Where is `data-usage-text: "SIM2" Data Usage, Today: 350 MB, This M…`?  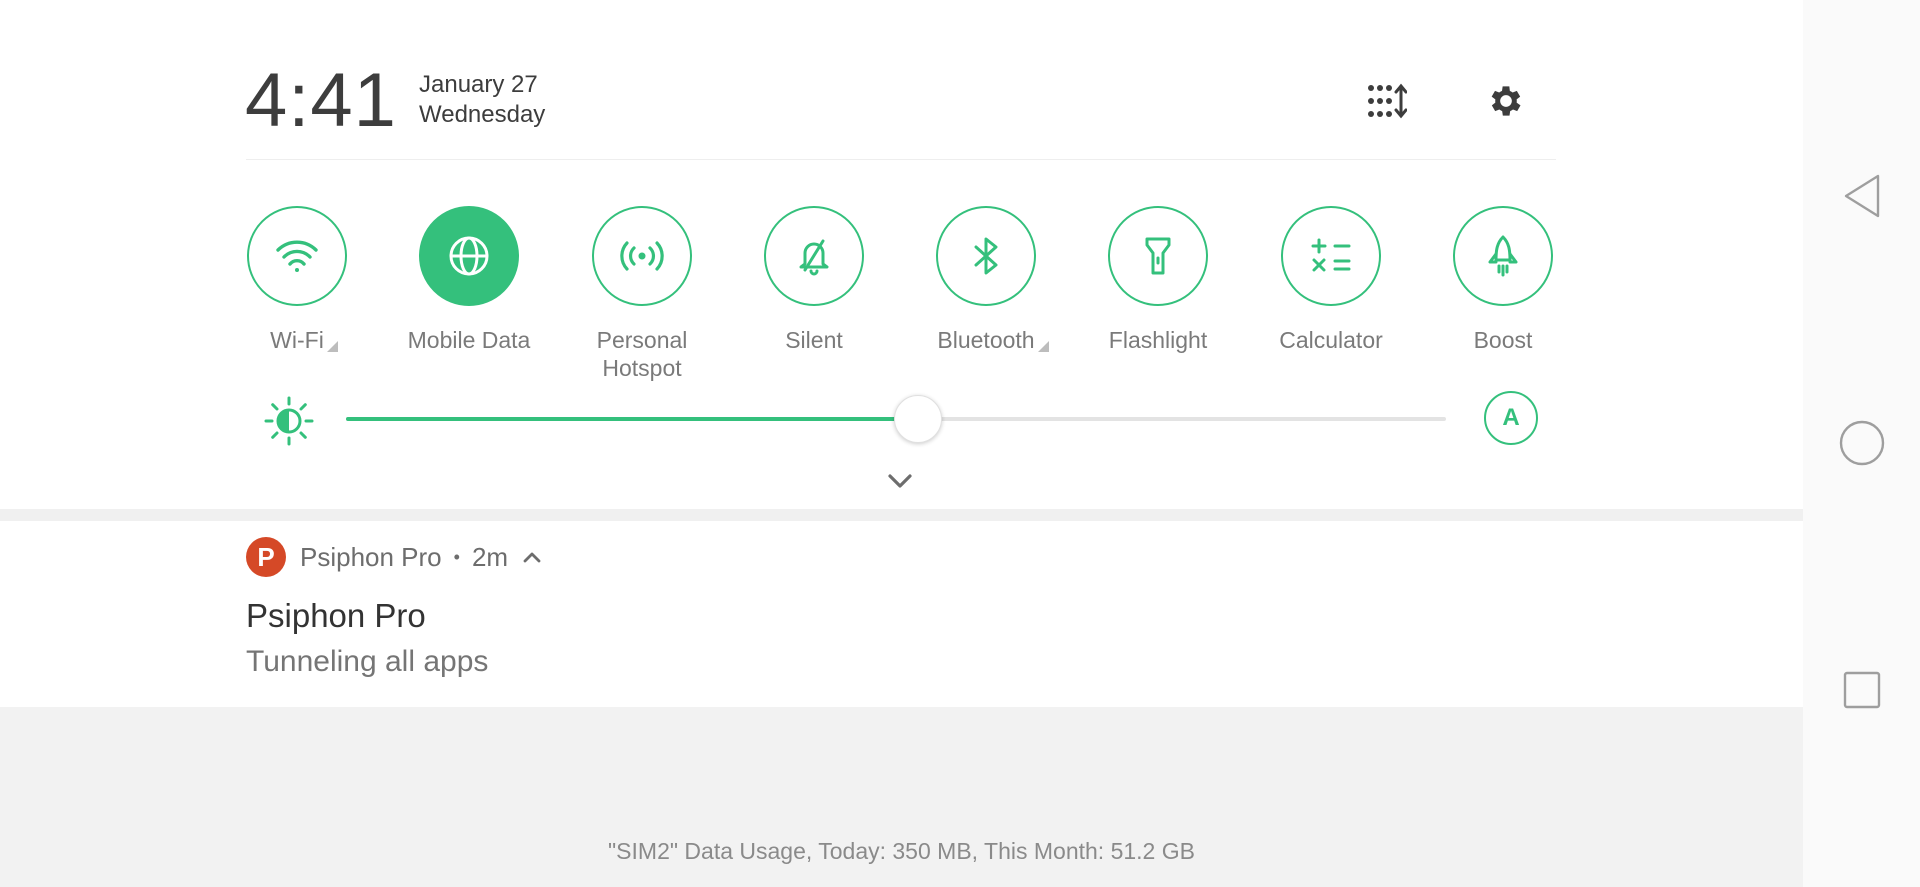 data-usage-text: "SIM2" Data Usage, Today: 350 MB, This M… is located at coordinates (901, 851).